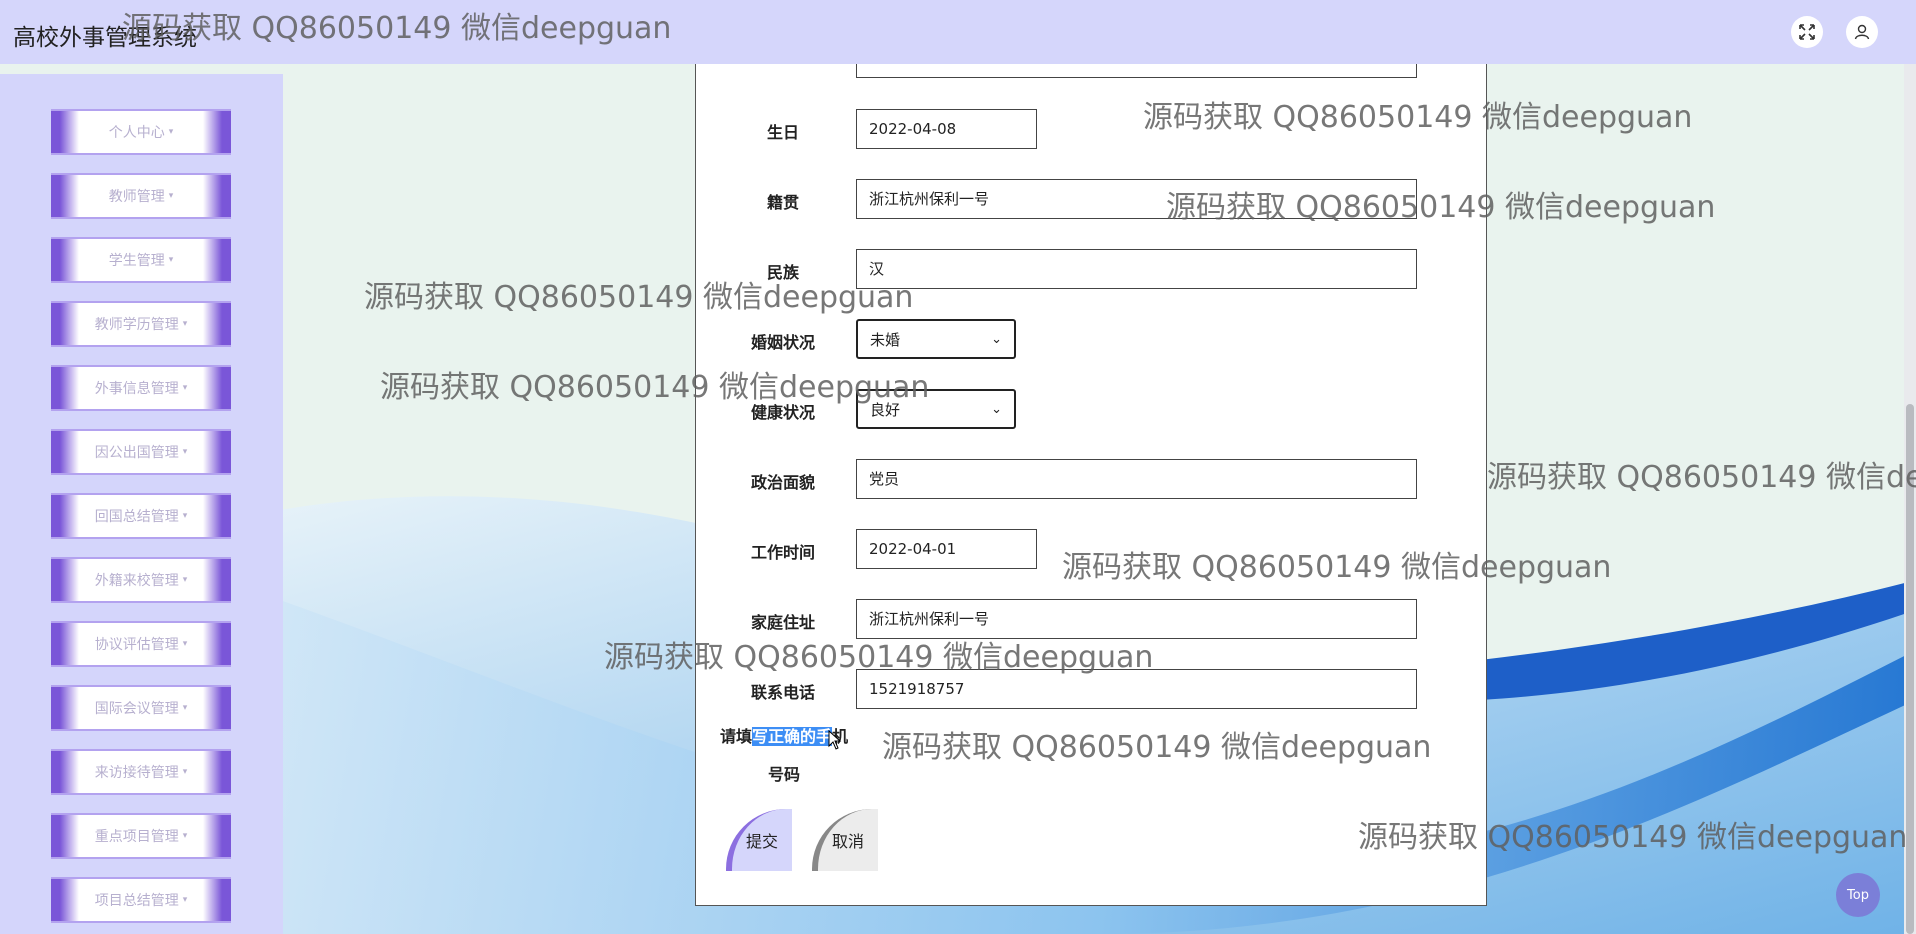 Image resolution: width=1916 pixels, height=934 pixels. What do you see at coordinates (136, 453) in the screenshot?
I see `sidebar-item-label: 因公出国管理` at bounding box center [136, 453].